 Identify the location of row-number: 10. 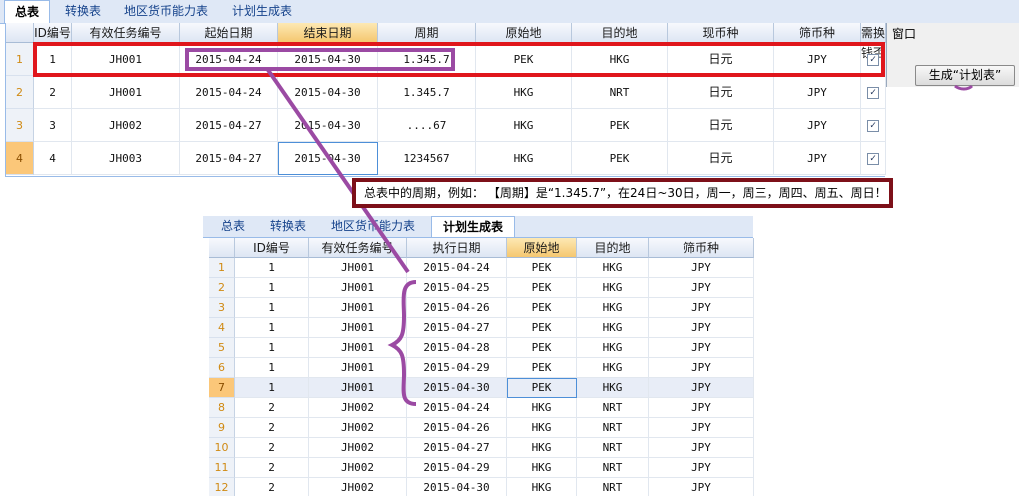
(222, 448).